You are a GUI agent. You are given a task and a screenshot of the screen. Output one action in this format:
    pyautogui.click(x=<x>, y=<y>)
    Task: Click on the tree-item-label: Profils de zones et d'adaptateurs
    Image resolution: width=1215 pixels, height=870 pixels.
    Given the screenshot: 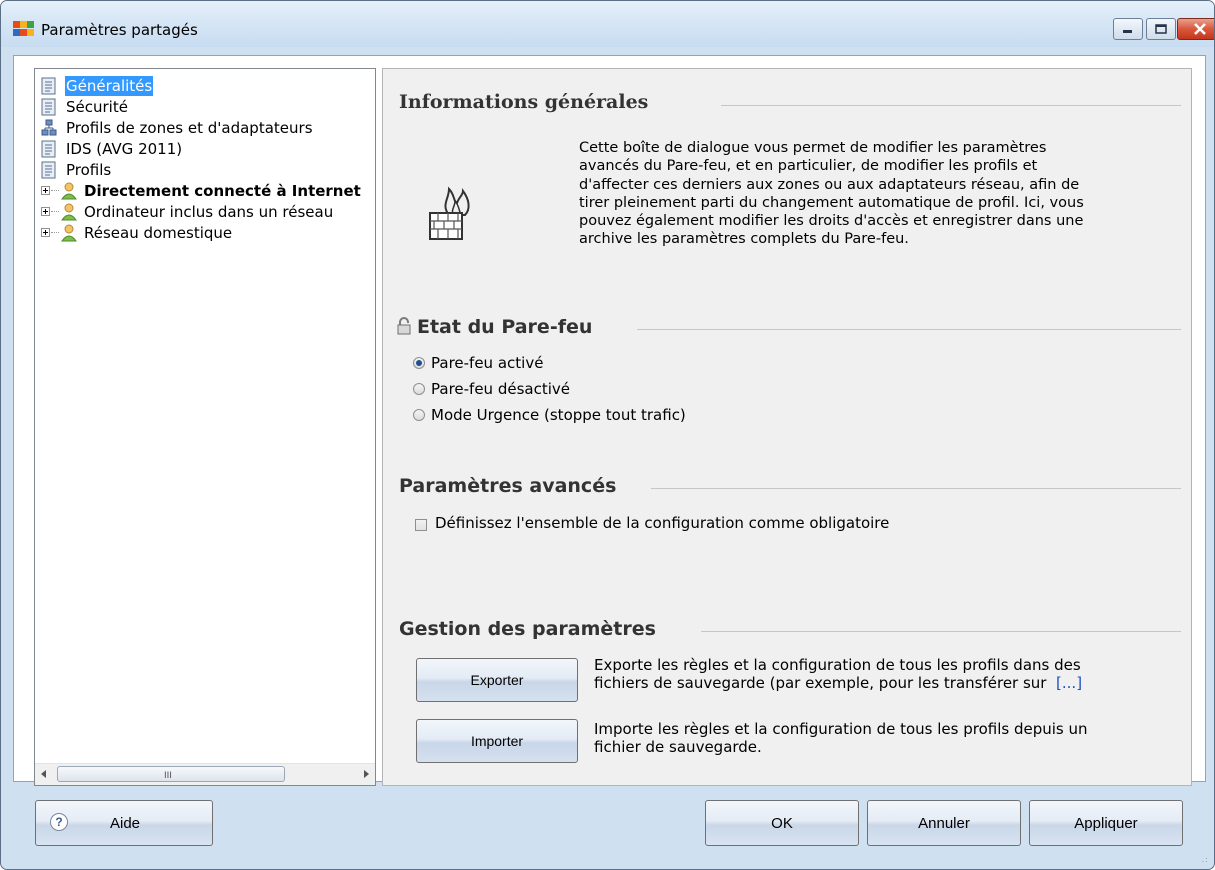 What is the action you would take?
    pyautogui.click(x=189, y=128)
    